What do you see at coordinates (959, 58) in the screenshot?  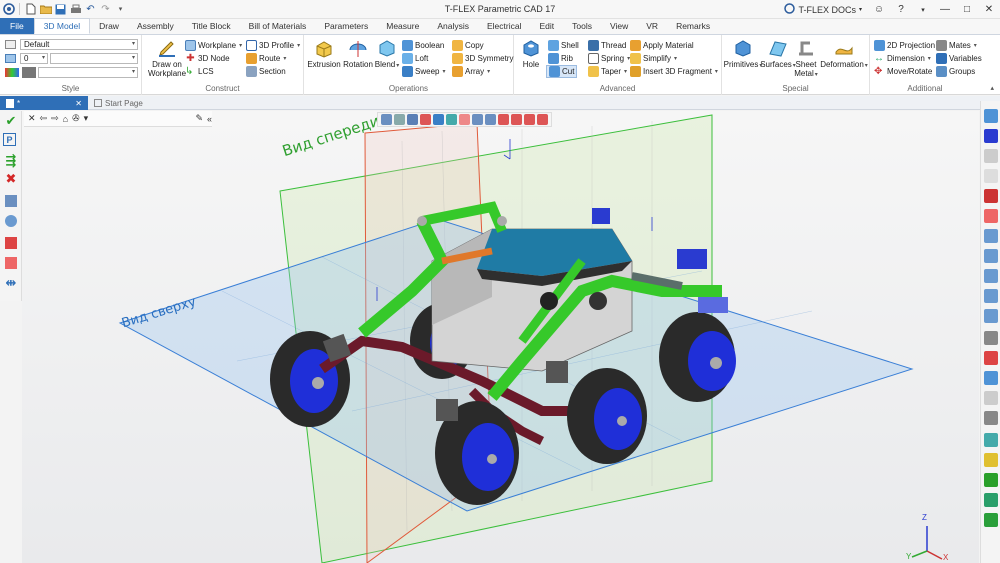 I see `variables-button: Variables` at bounding box center [959, 58].